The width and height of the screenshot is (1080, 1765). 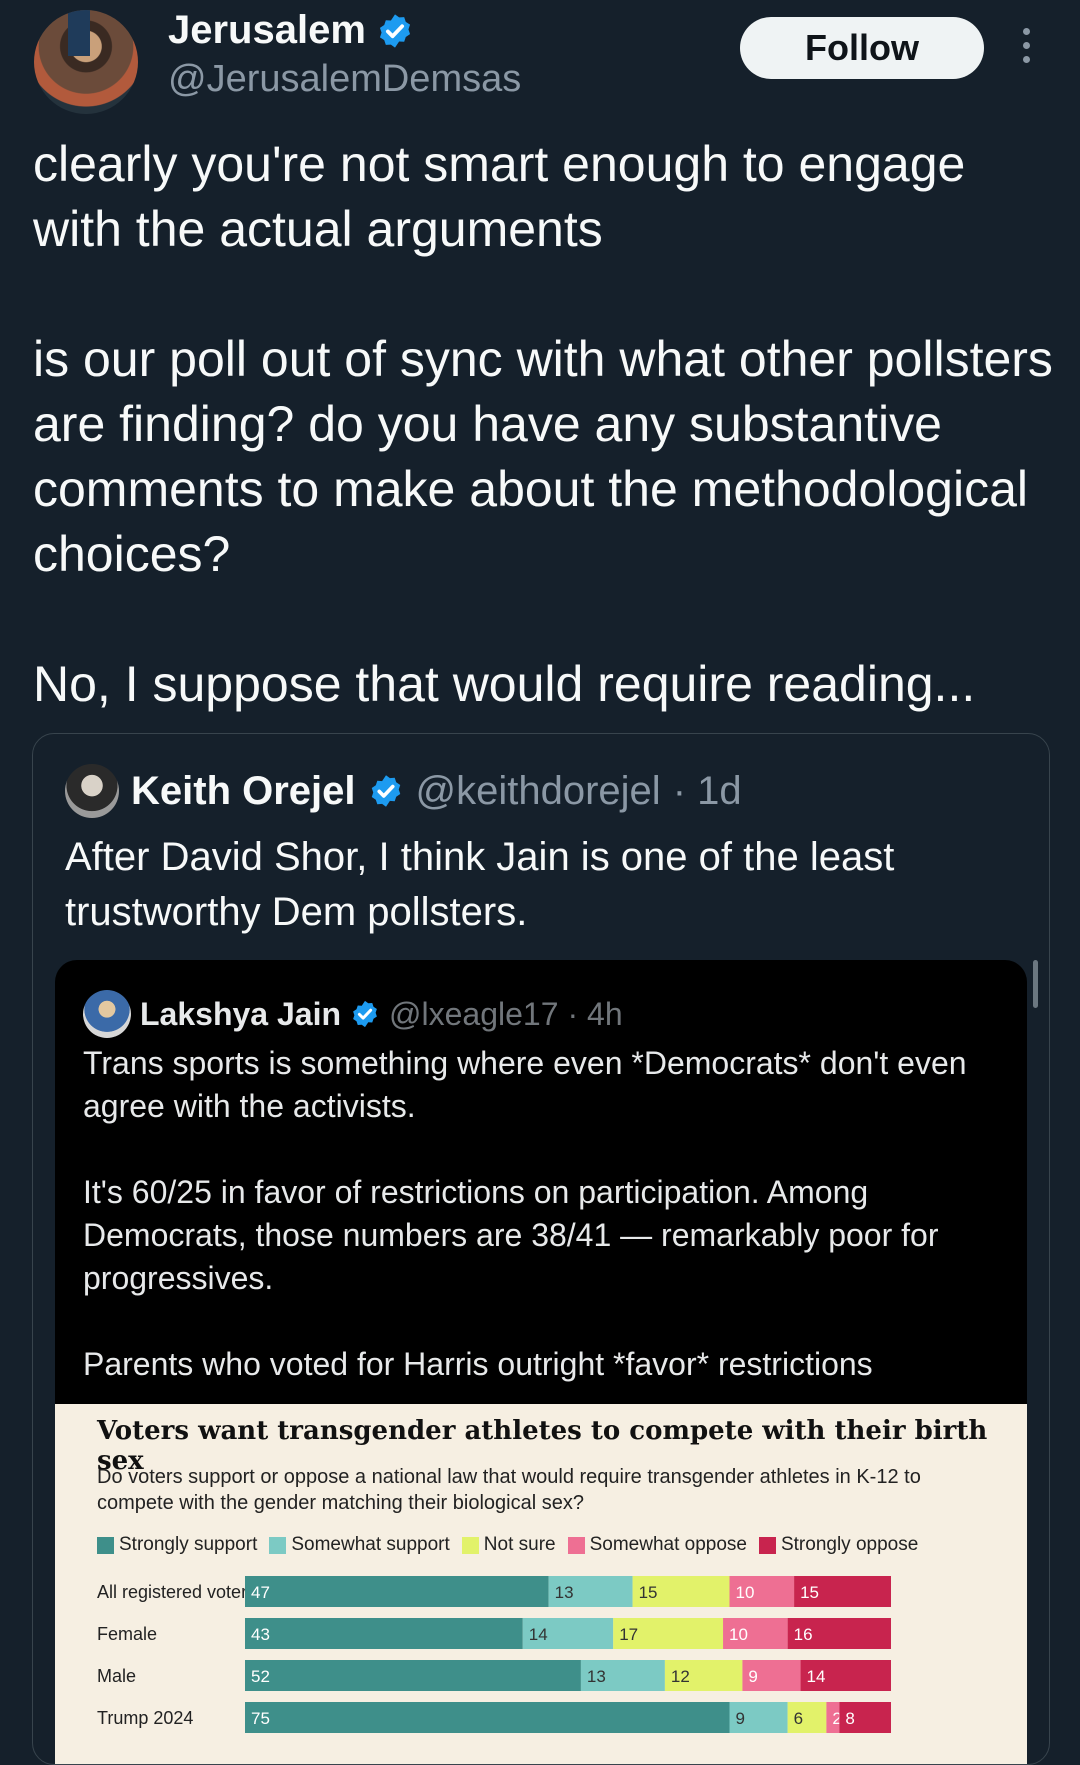 I want to click on category-label: Trump 2024, so click(x=145, y=1718).